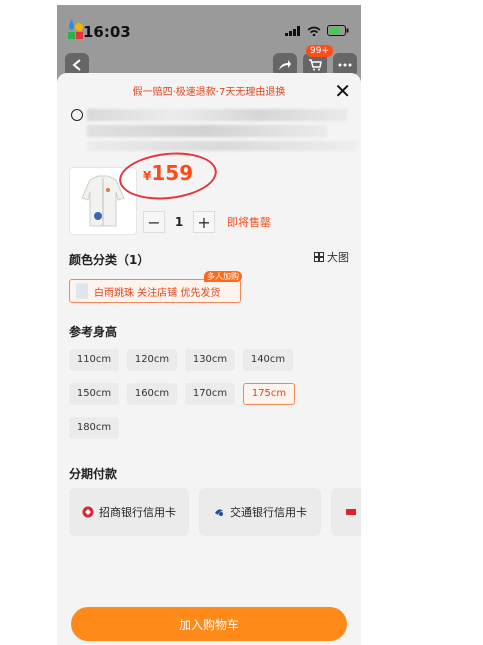 The image size is (483, 645). What do you see at coordinates (342, 91) in the screenshot?
I see `close-button: ✕` at bounding box center [342, 91].